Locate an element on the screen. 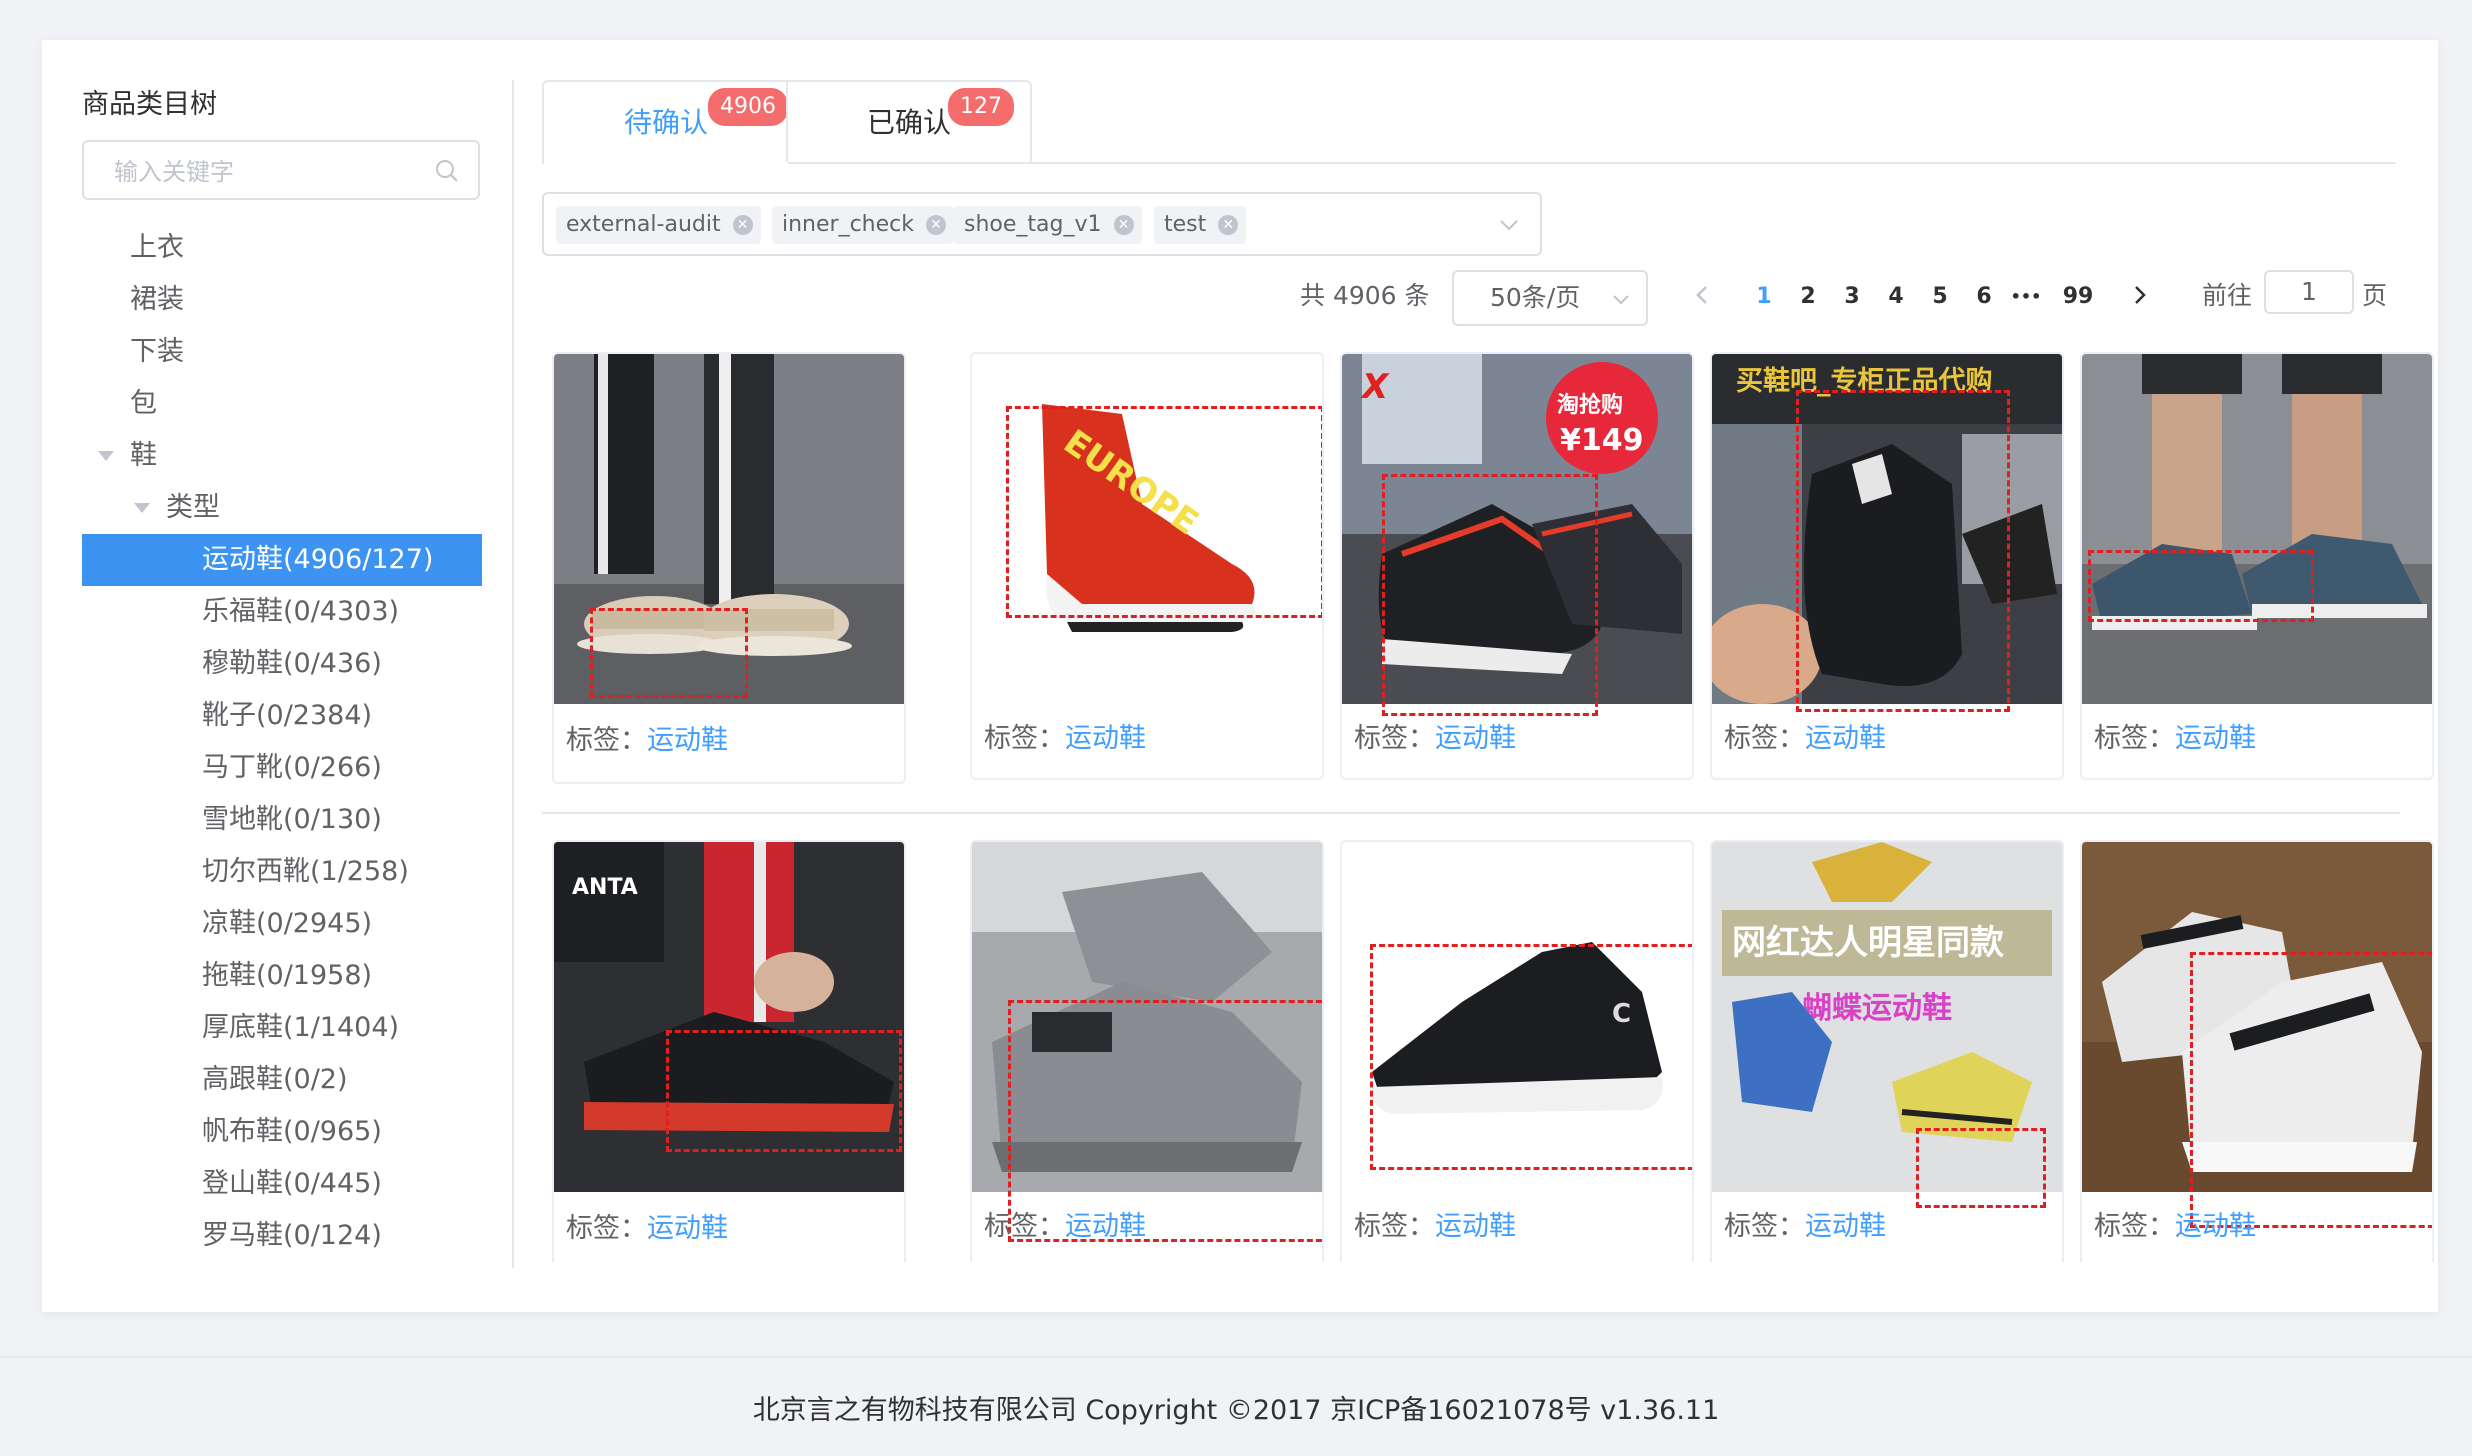 This screenshot has width=2472, height=1456. banner-text: 网红达人明星同款 is located at coordinates (1868, 943).